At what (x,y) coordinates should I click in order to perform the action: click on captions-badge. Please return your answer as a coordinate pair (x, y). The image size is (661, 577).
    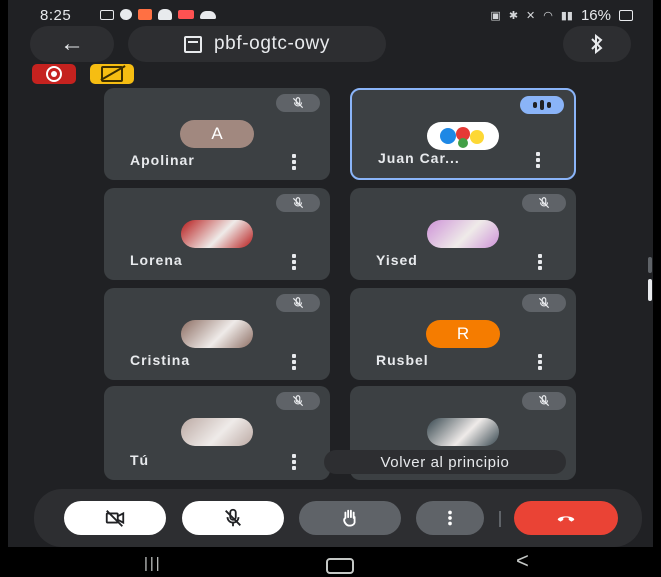
    Looking at the image, I should click on (112, 74).